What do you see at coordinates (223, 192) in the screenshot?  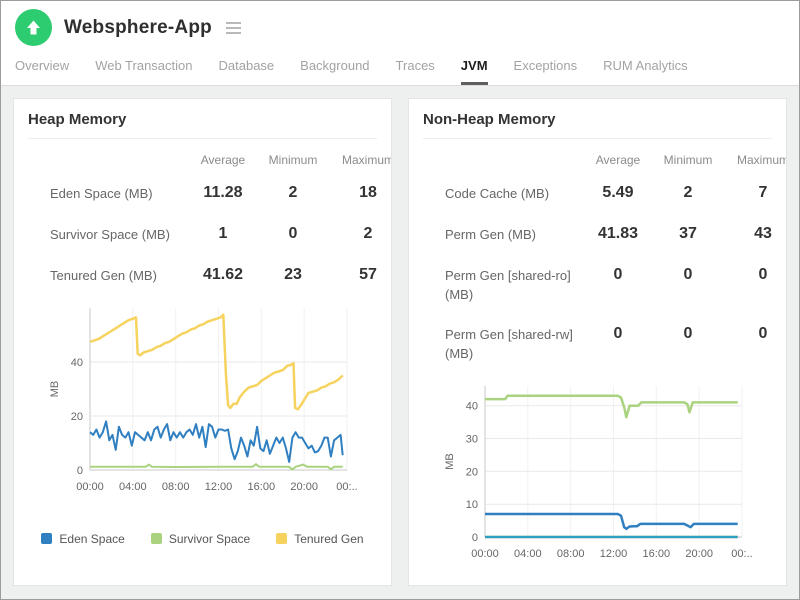 I see `metric-value: 11.28` at bounding box center [223, 192].